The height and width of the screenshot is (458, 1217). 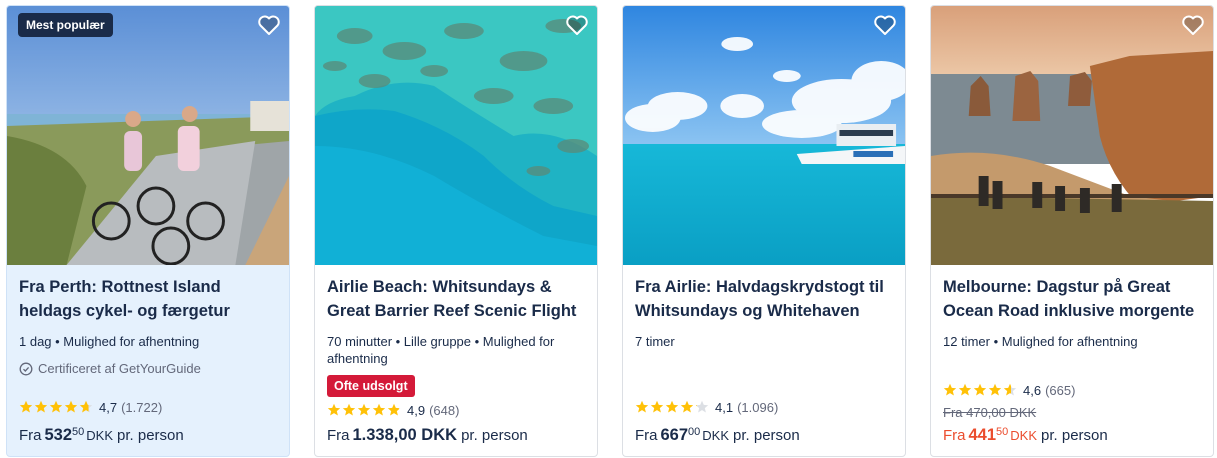 I want to click on certified-text: Certificeret af GetYourGuide, so click(x=119, y=368).